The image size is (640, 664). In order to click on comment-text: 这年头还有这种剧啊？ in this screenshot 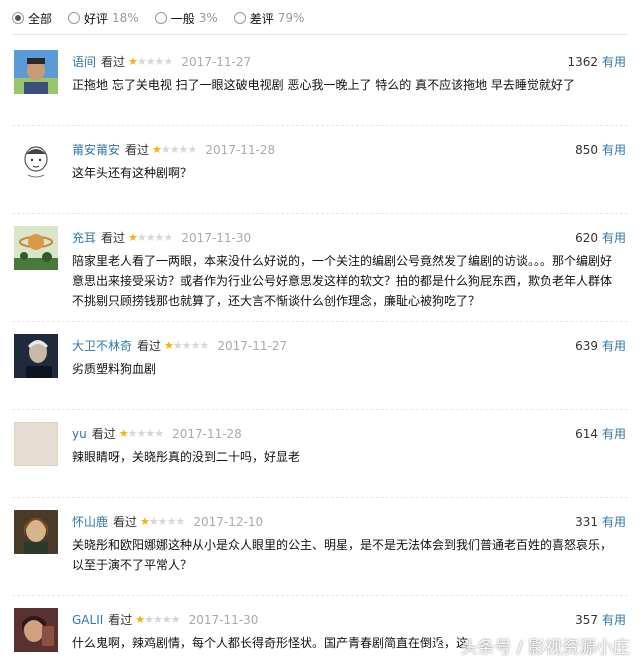, I will do `click(132, 173)`.